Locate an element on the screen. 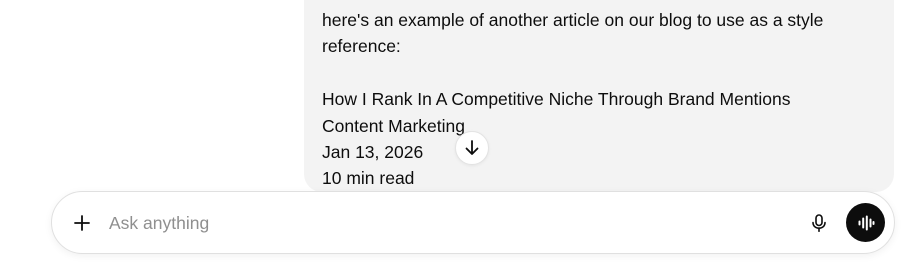 This screenshot has height=266, width=916. add-attachment-button is located at coordinates (82, 223).